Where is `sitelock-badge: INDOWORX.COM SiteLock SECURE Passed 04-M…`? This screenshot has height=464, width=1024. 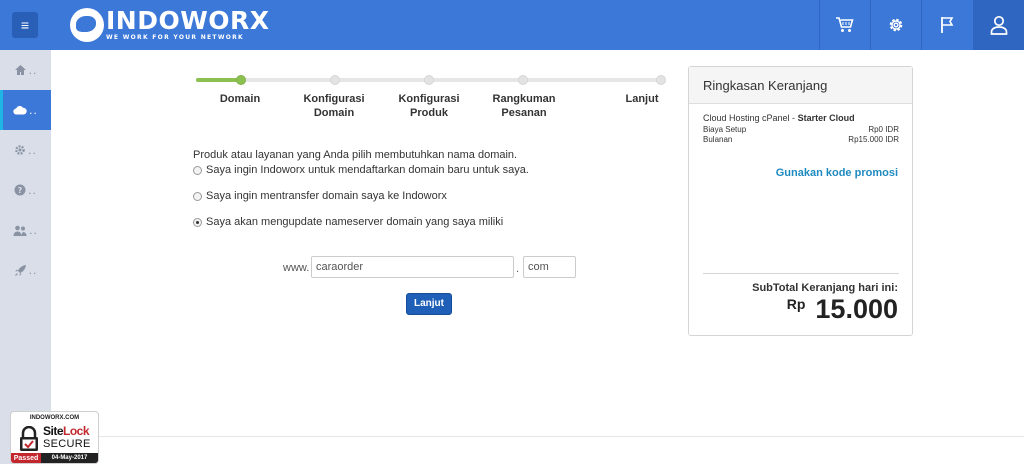
sitelock-badge: INDOWORX.COM SiteLock SECURE Passed 04-M… is located at coordinates (54, 437).